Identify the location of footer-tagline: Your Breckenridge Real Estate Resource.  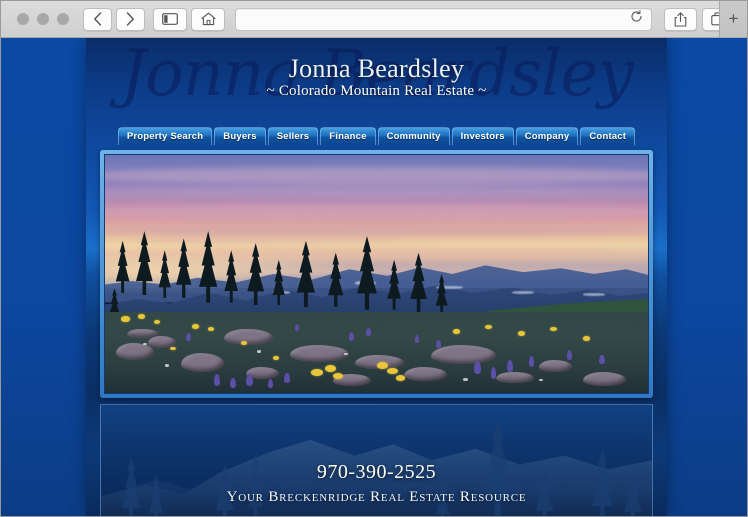
(376, 497).